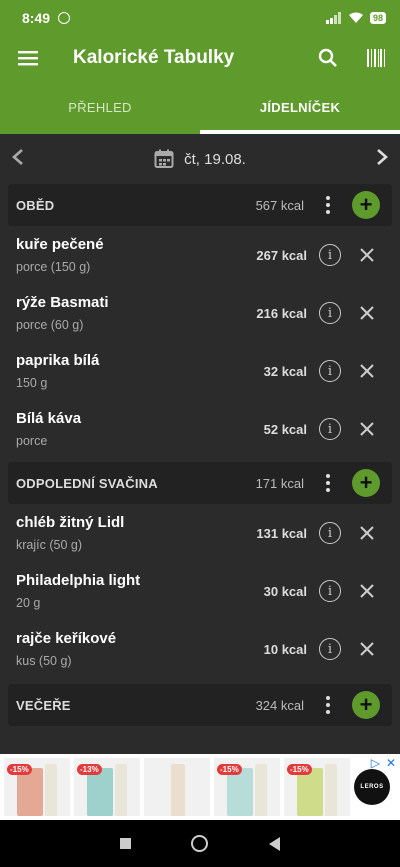 This screenshot has height=867, width=400. What do you see at coordinates (200, 483) in the screenshot?
I see `meal-section-header: ODPOLEDNÍ SVAČINA 171 kcal +` at bounding box center [200, 483].